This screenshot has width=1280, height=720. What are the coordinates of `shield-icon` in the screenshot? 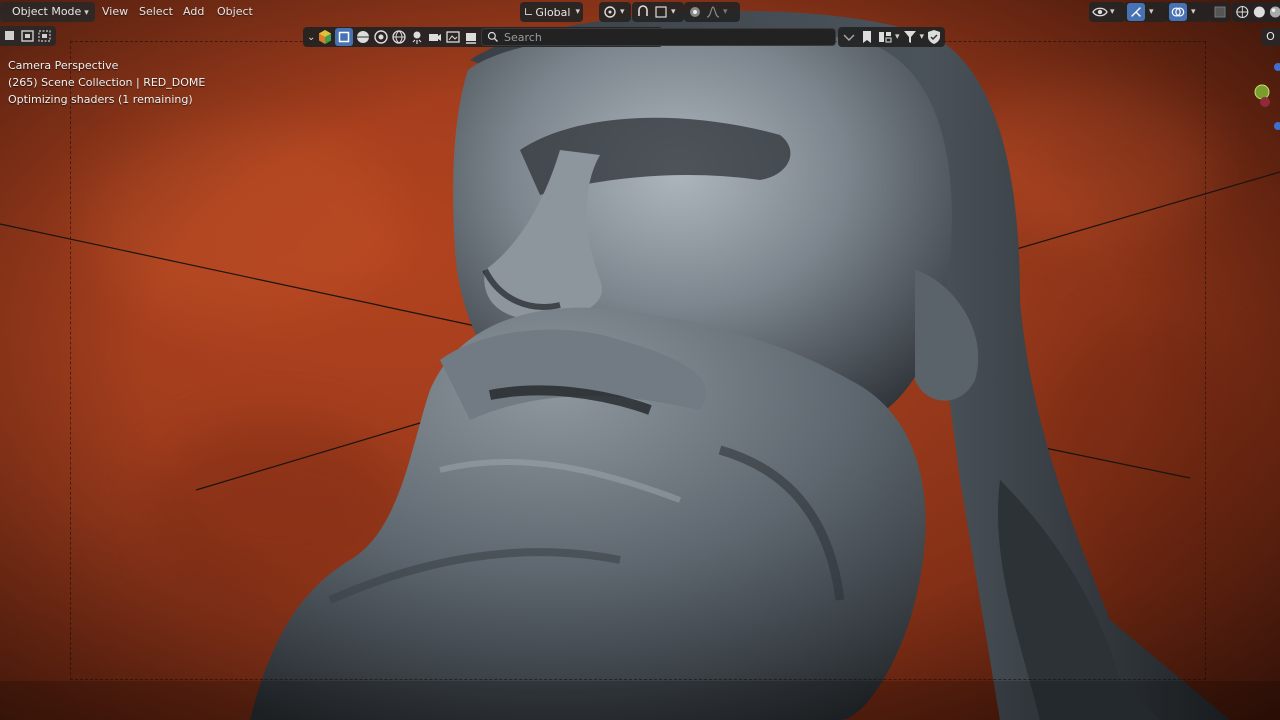 It's located at (934, 37).